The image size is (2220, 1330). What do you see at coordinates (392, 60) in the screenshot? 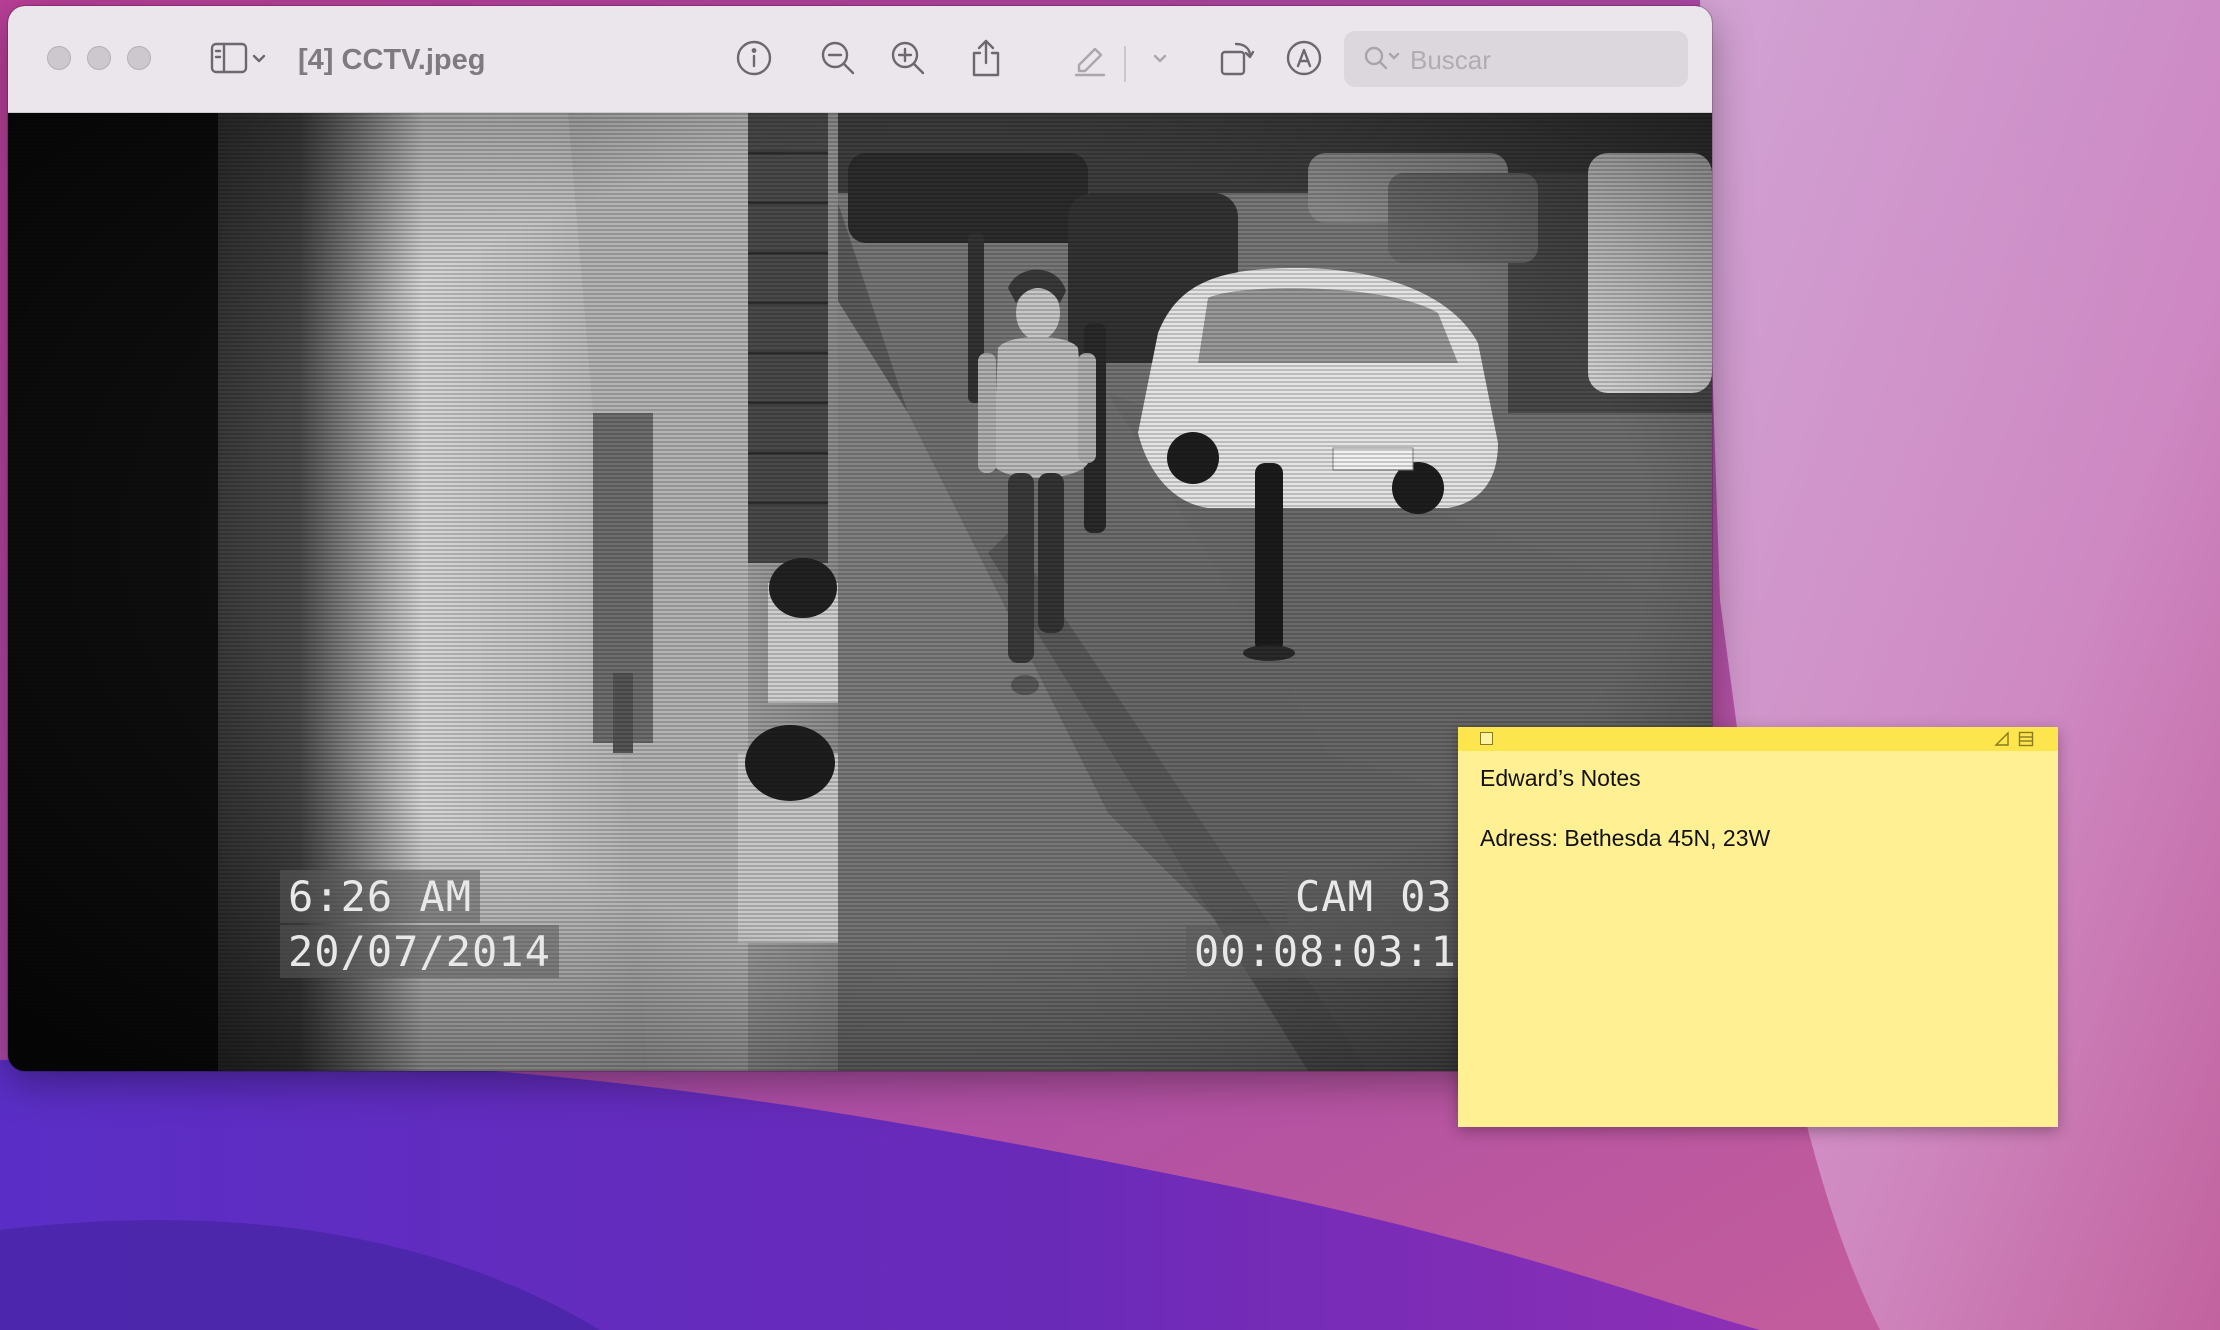
I see `window-title: [4] CCTV.jpeg` at bounding box center [392, 60].